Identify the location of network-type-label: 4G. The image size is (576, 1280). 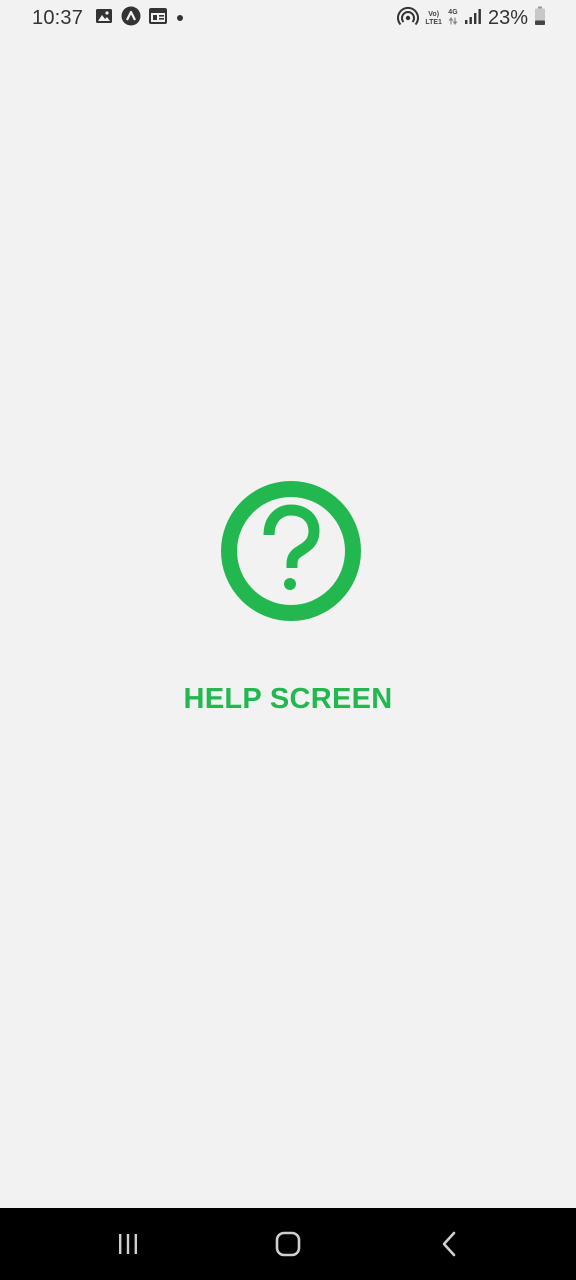
(453, 12).